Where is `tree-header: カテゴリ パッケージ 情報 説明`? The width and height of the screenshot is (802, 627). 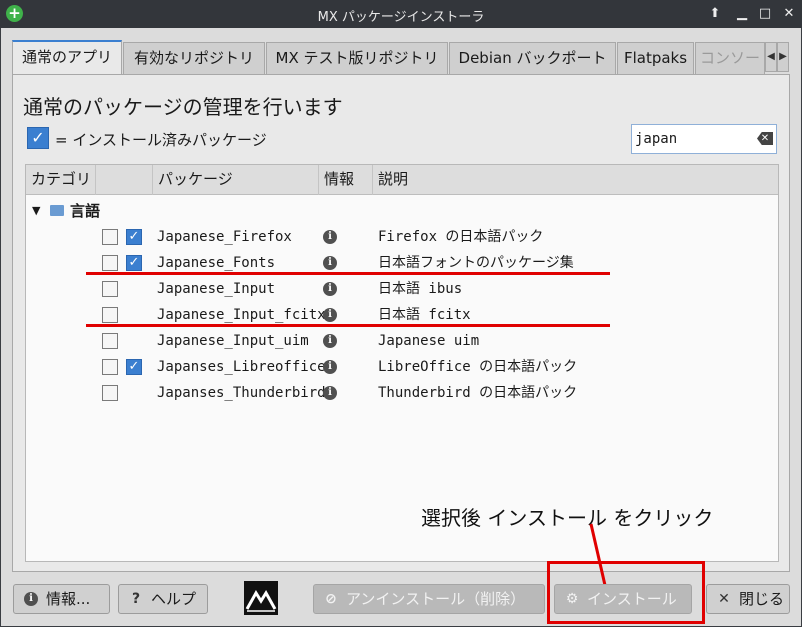 tree-header: カテゴリ パッケージ 情報 説明 is located at coordinates (402, 180).